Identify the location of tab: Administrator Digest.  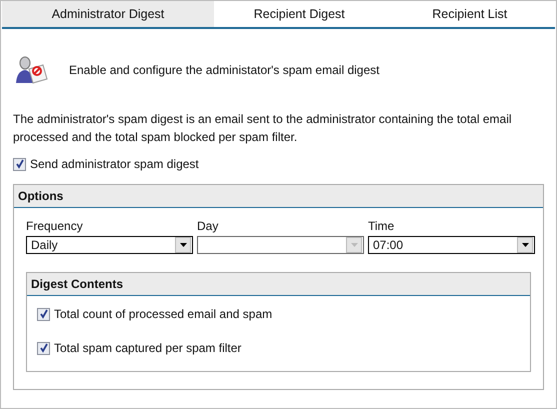
(108, 14).